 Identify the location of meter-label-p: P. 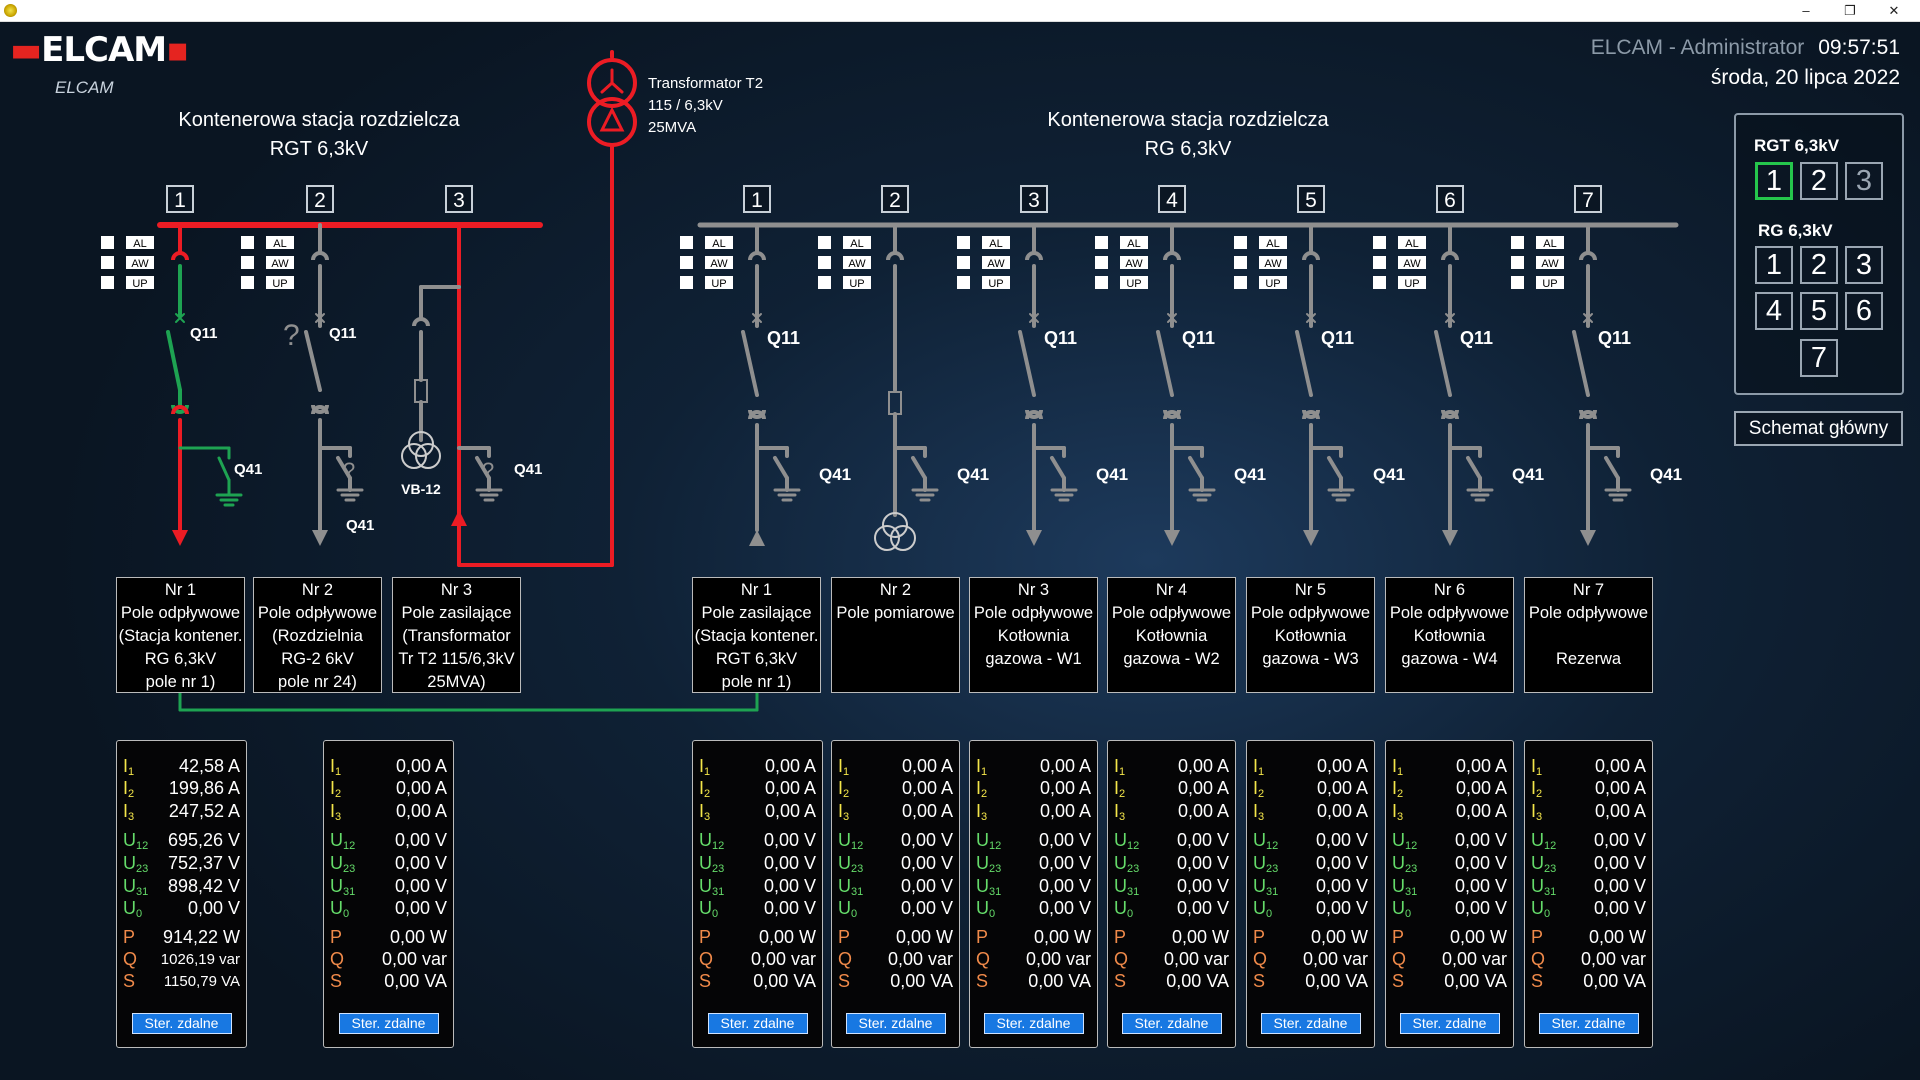
(705, 937).